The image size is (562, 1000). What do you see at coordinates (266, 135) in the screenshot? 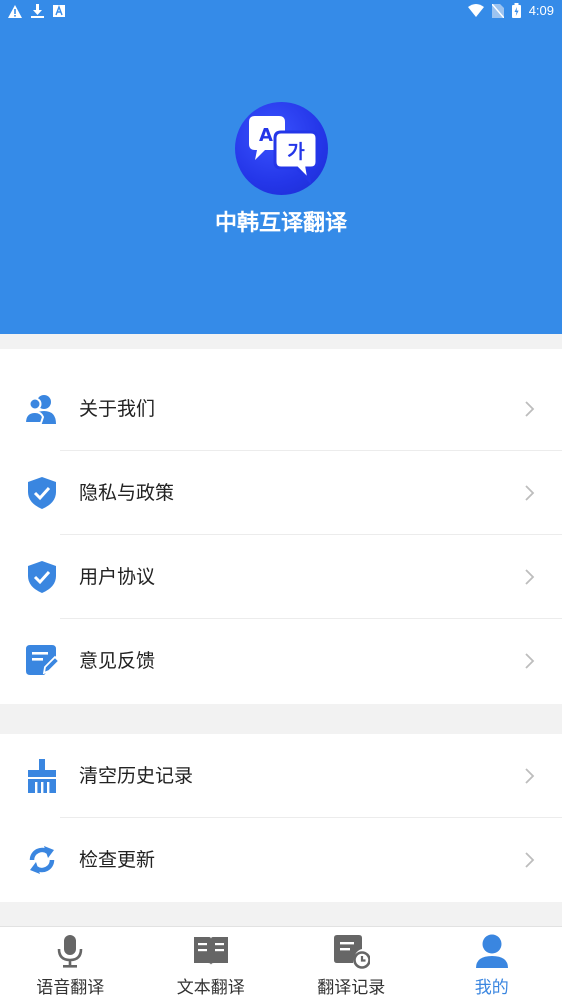
I see `logo-letter-a: A` at bounding box center [266, 135].